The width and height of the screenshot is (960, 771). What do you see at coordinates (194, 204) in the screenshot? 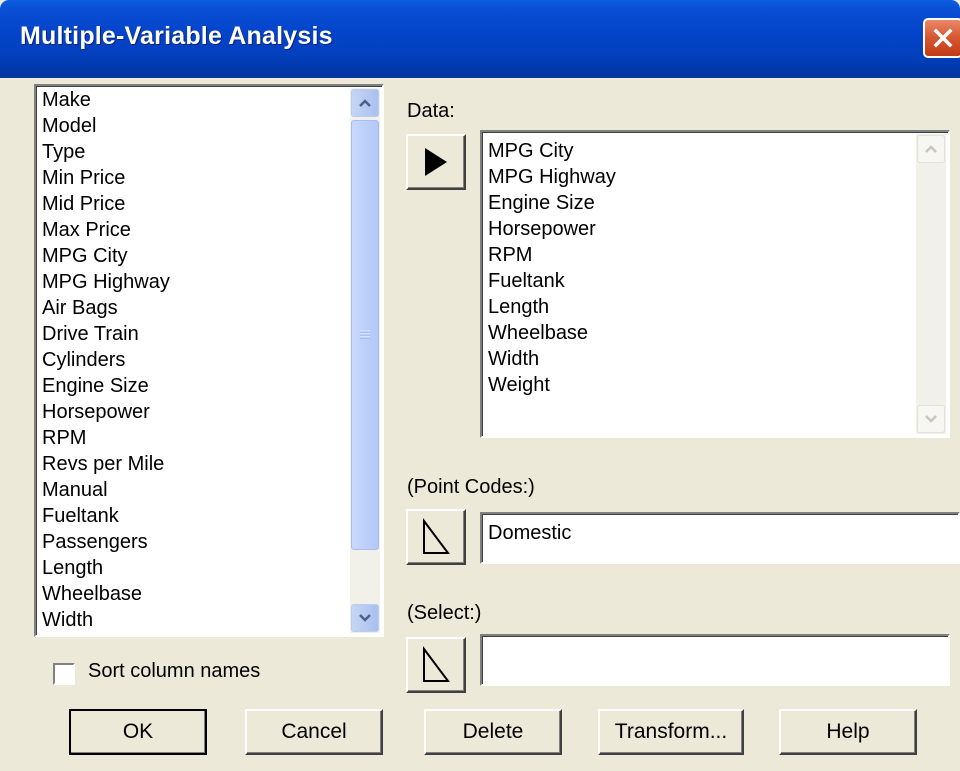
I see `list-item: Mid Price` at bounding box center [194, 204].